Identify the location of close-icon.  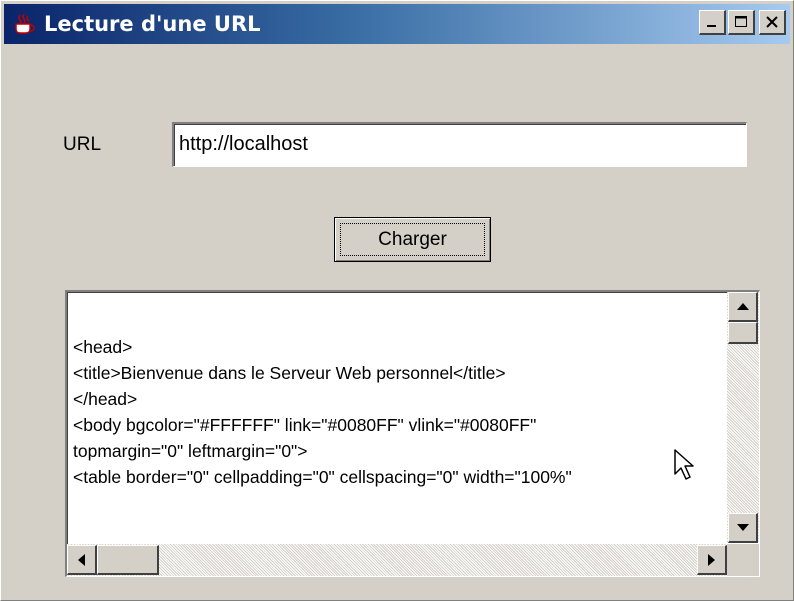
(772, 22).